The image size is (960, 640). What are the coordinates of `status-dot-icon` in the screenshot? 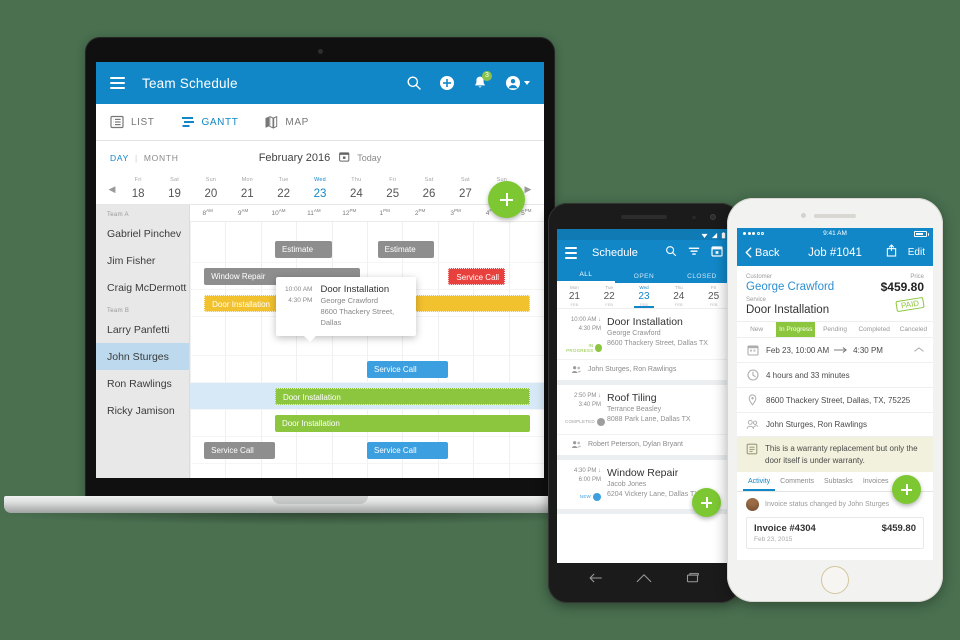 It's located at (600, 421).